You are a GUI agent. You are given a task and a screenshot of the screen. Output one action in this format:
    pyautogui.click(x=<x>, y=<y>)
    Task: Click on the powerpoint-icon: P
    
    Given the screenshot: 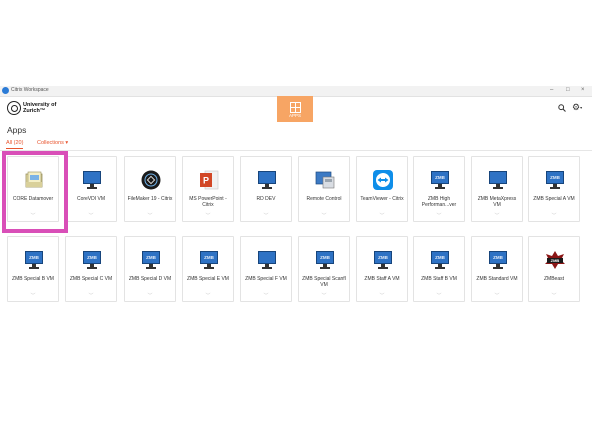 What is the action you would take?
    pyautogui.click(x=209, y=180)
    